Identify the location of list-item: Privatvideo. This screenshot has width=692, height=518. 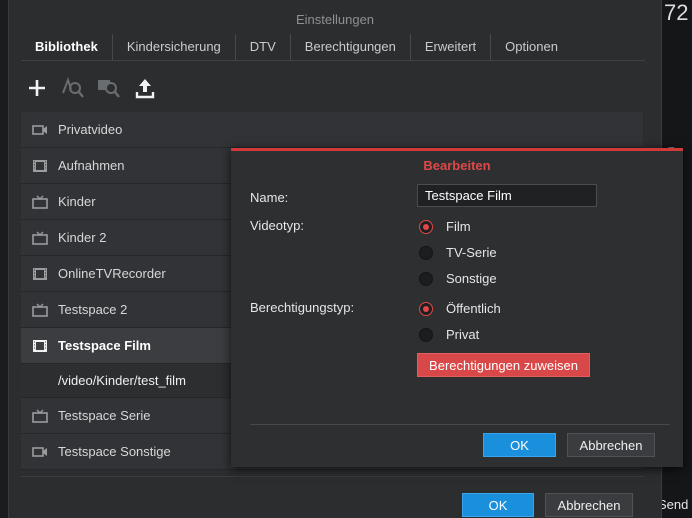
(332, 130).